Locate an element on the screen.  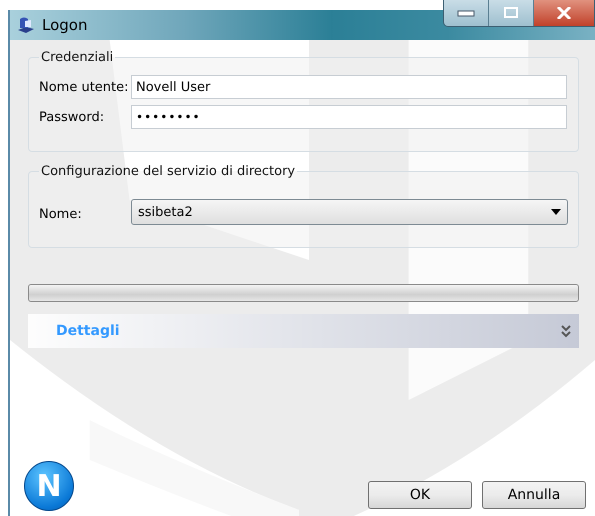
minimize-icon is located at coordinates (466, 13).